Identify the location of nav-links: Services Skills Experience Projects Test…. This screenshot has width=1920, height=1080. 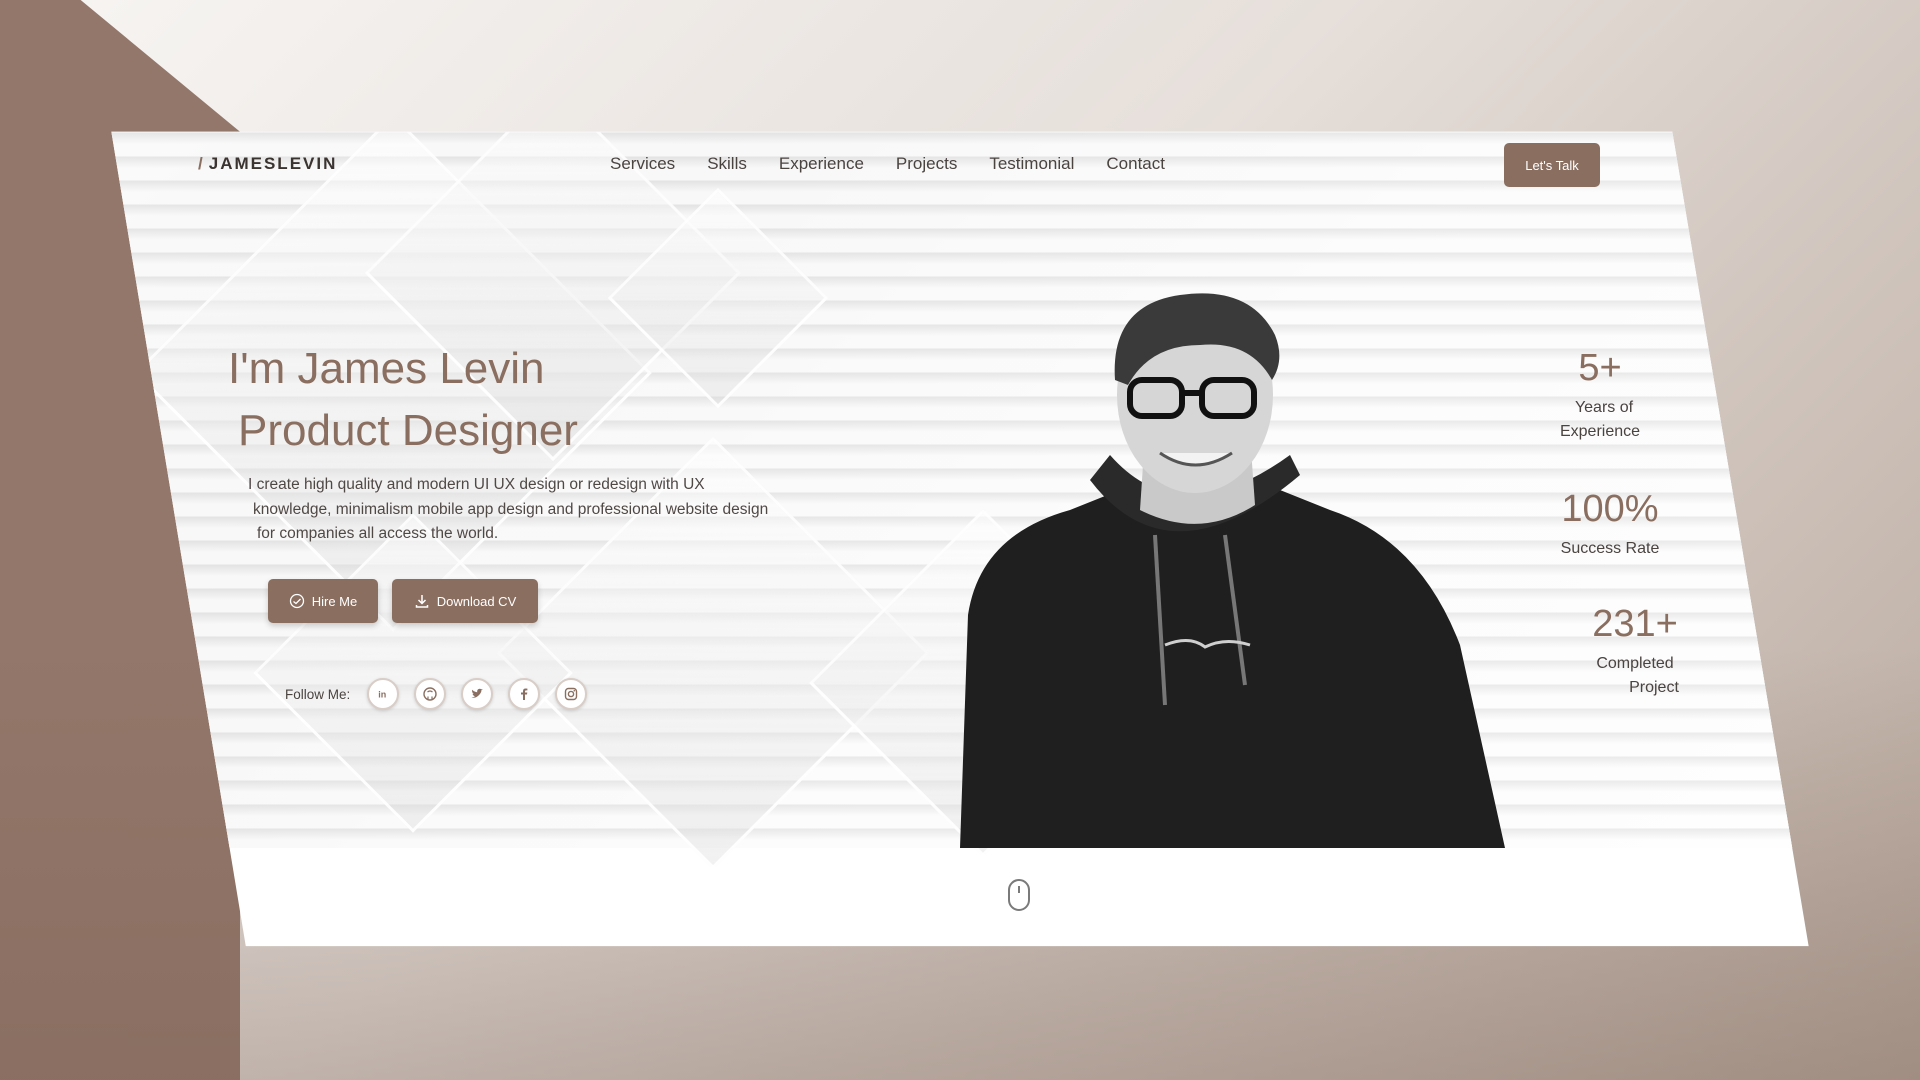
(887, 164).